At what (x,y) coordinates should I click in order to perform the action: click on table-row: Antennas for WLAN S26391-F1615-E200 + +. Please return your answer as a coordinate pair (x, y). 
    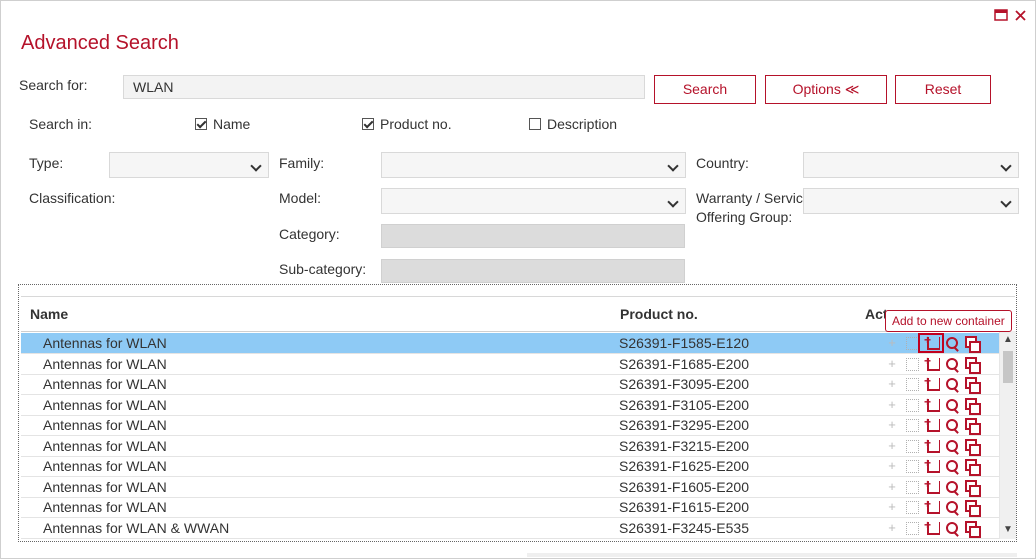
    Looking at the image, I should click on (510, 507).